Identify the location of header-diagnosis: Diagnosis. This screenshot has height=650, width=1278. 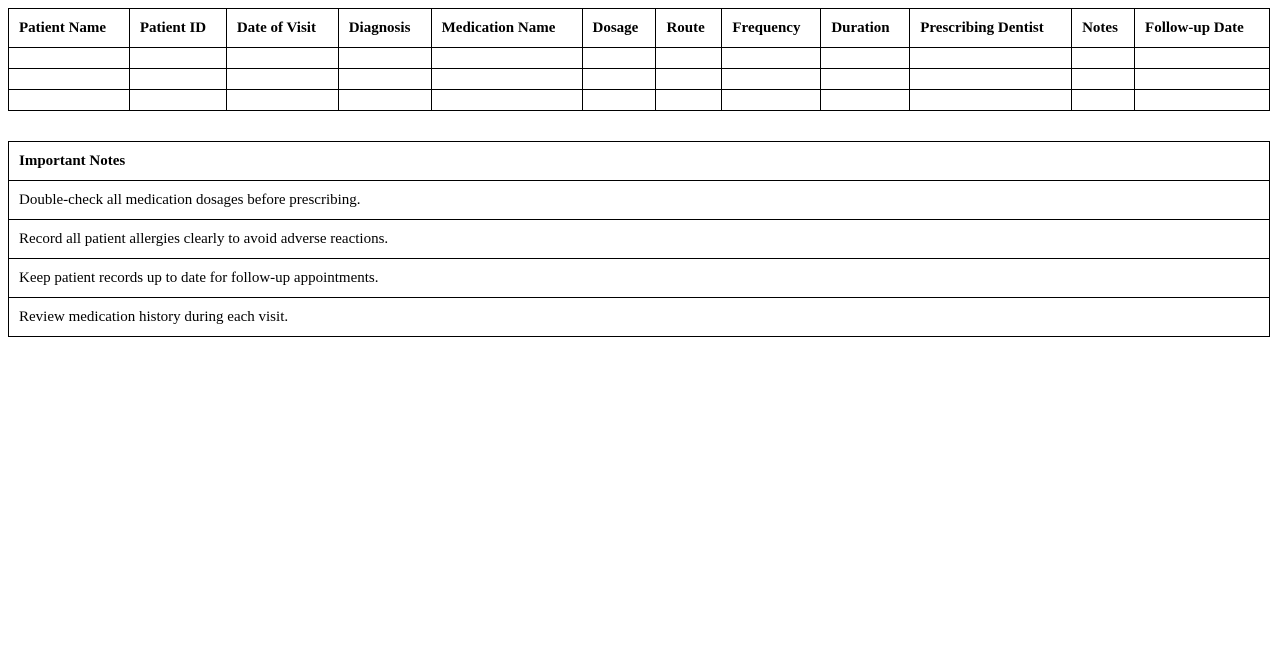
(384, 28).